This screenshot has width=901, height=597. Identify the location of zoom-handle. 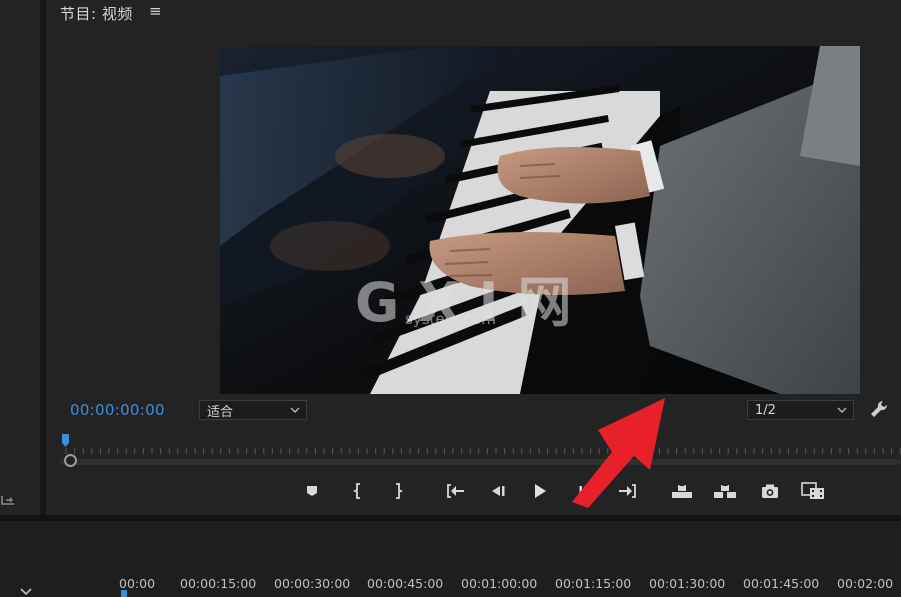
(70, 460).